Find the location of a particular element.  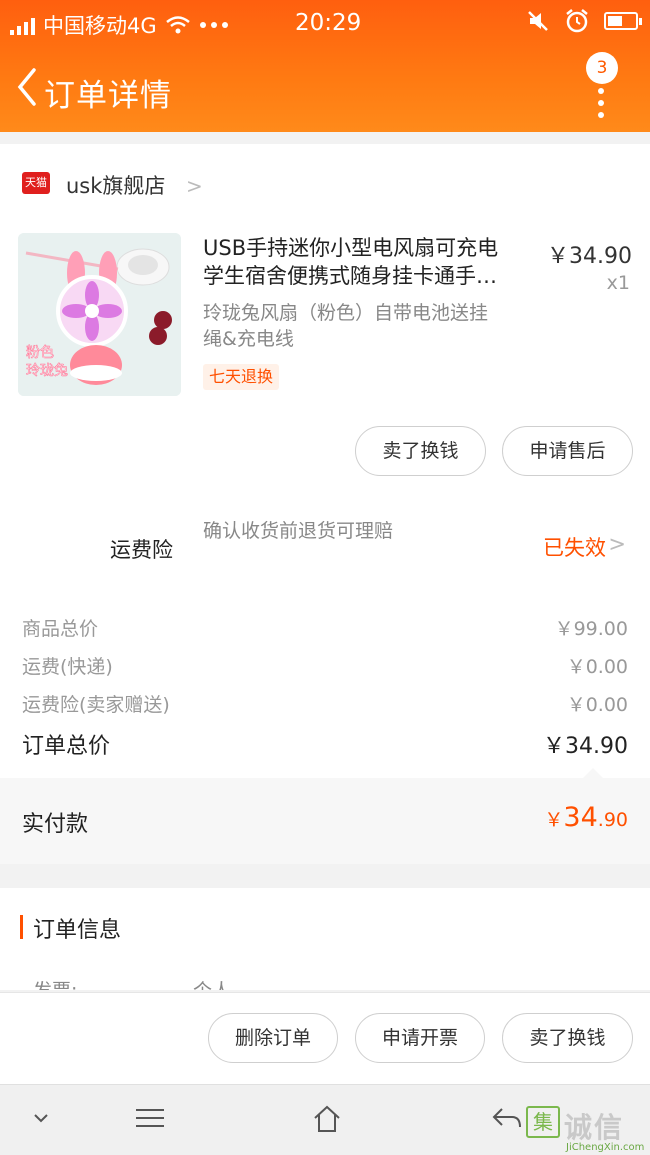

chevron-down-icon is located at coordinates (41, 1118).